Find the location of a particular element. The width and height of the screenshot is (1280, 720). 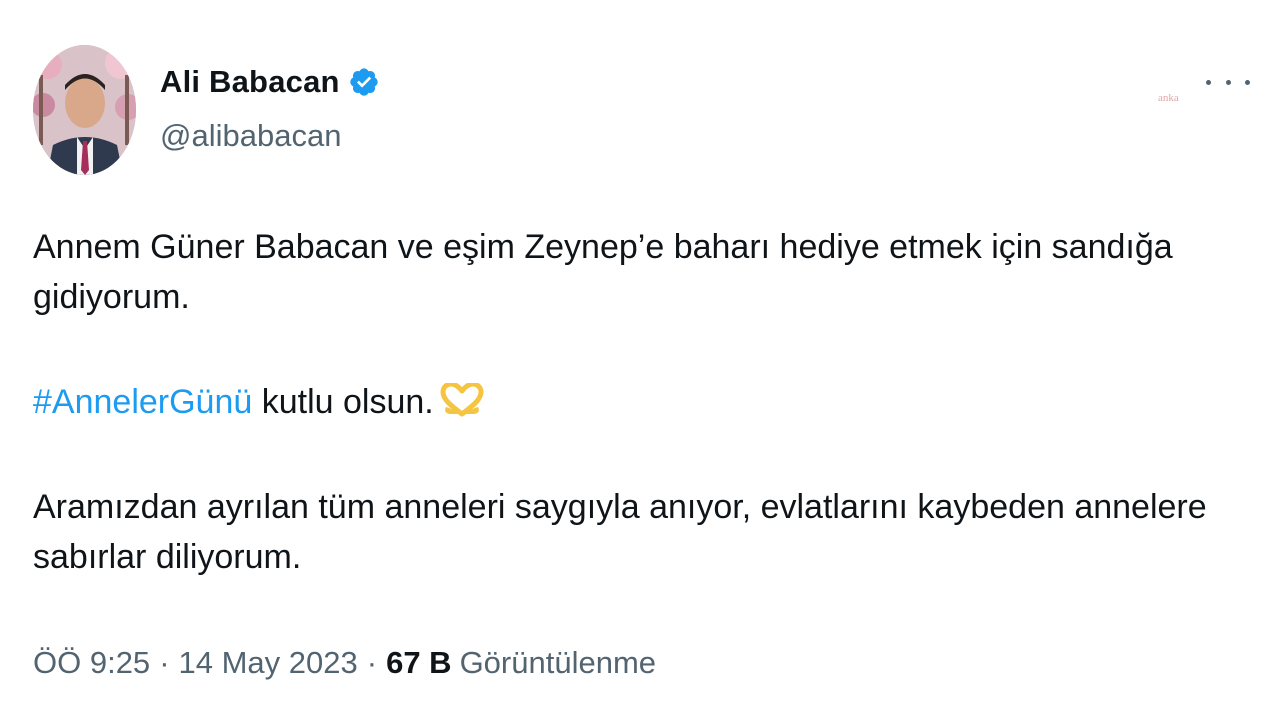

tweet-date: 14 May 2023 is located at coordinates (268, 663).